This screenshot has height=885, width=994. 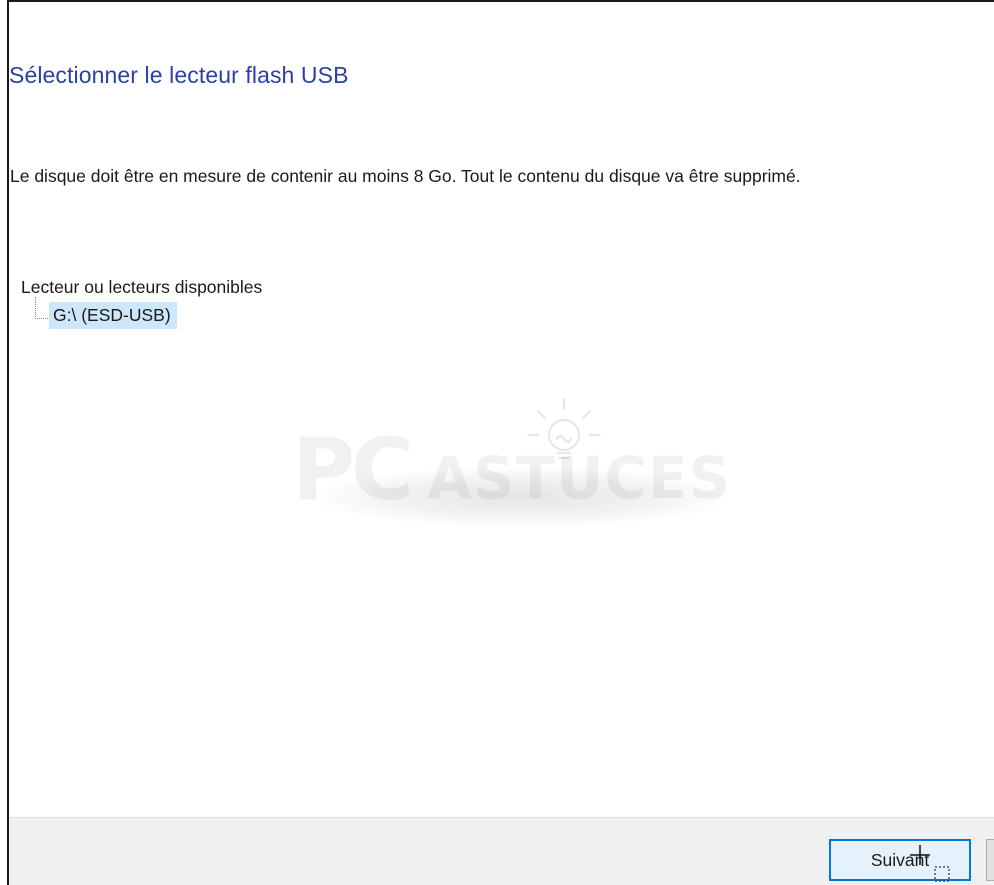 What do you see at coordinates (990, 860) in the screenshot?
I see `cancel-button-edge` at bounding box center [990, 860].